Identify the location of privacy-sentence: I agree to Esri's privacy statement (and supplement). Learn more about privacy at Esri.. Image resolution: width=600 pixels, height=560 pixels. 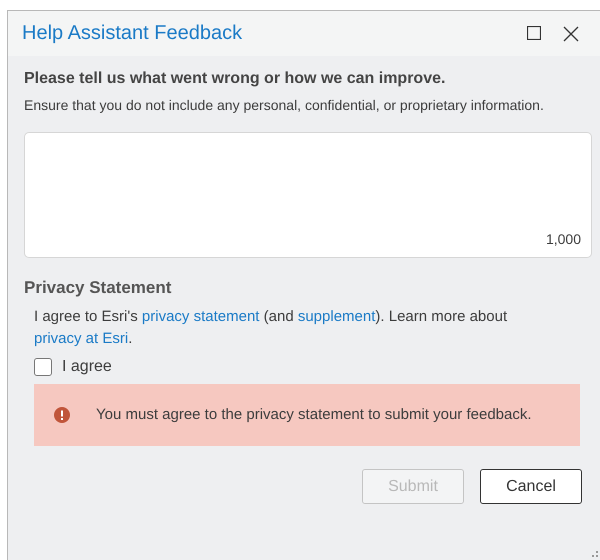
(271, 328).